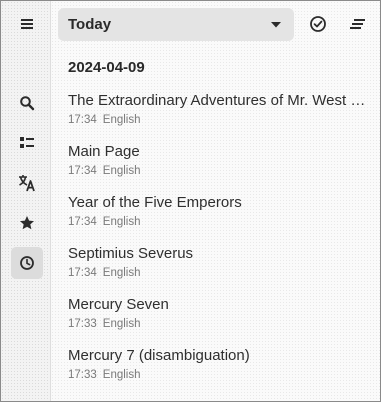 The height and width of the screenshot is (402, 381). I want to click on history-button, so click(27, 263).